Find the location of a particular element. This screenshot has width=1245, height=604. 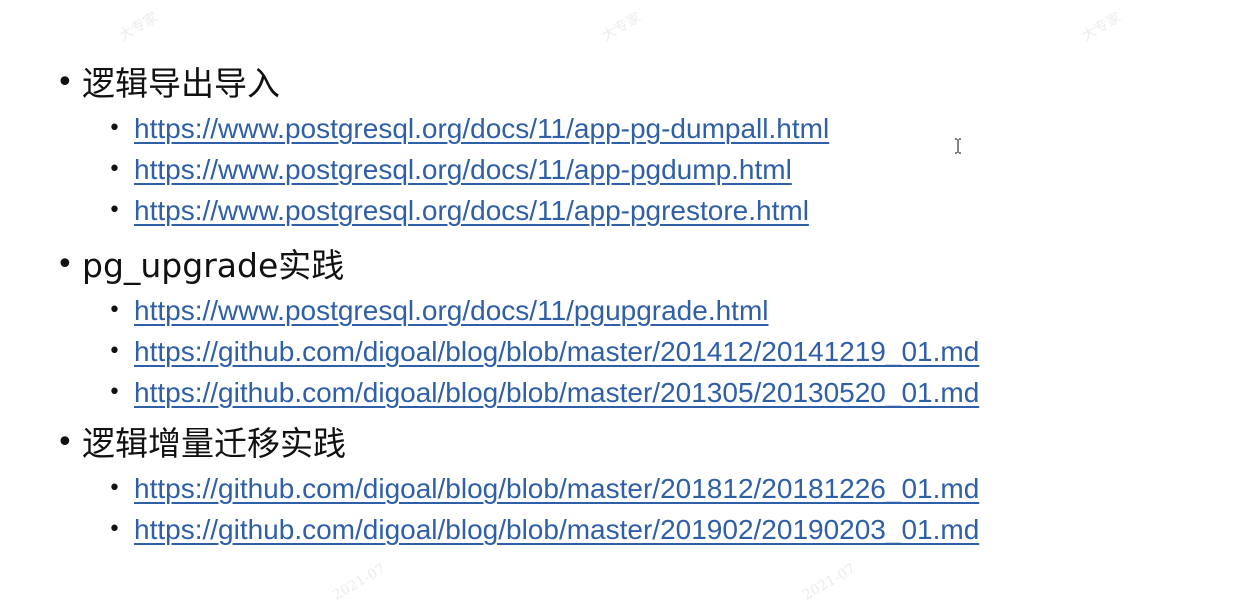

section-title: 逻辑增量迁移实践 is located at coordinates (214, 443).